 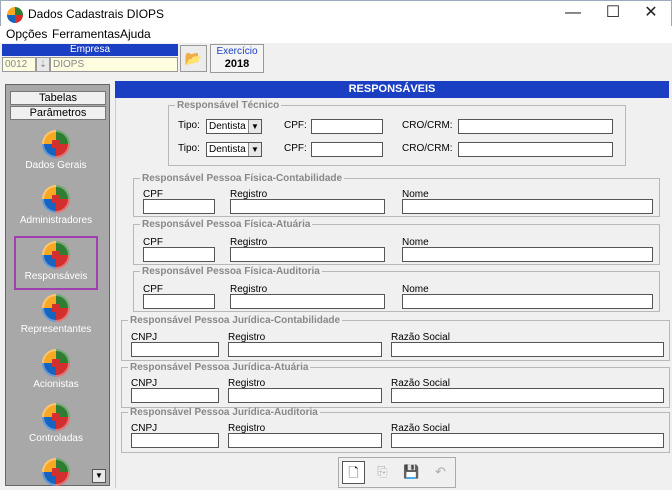 I want to click on sidebar-item-controladas: Controladas, so click(x=56, y=427).